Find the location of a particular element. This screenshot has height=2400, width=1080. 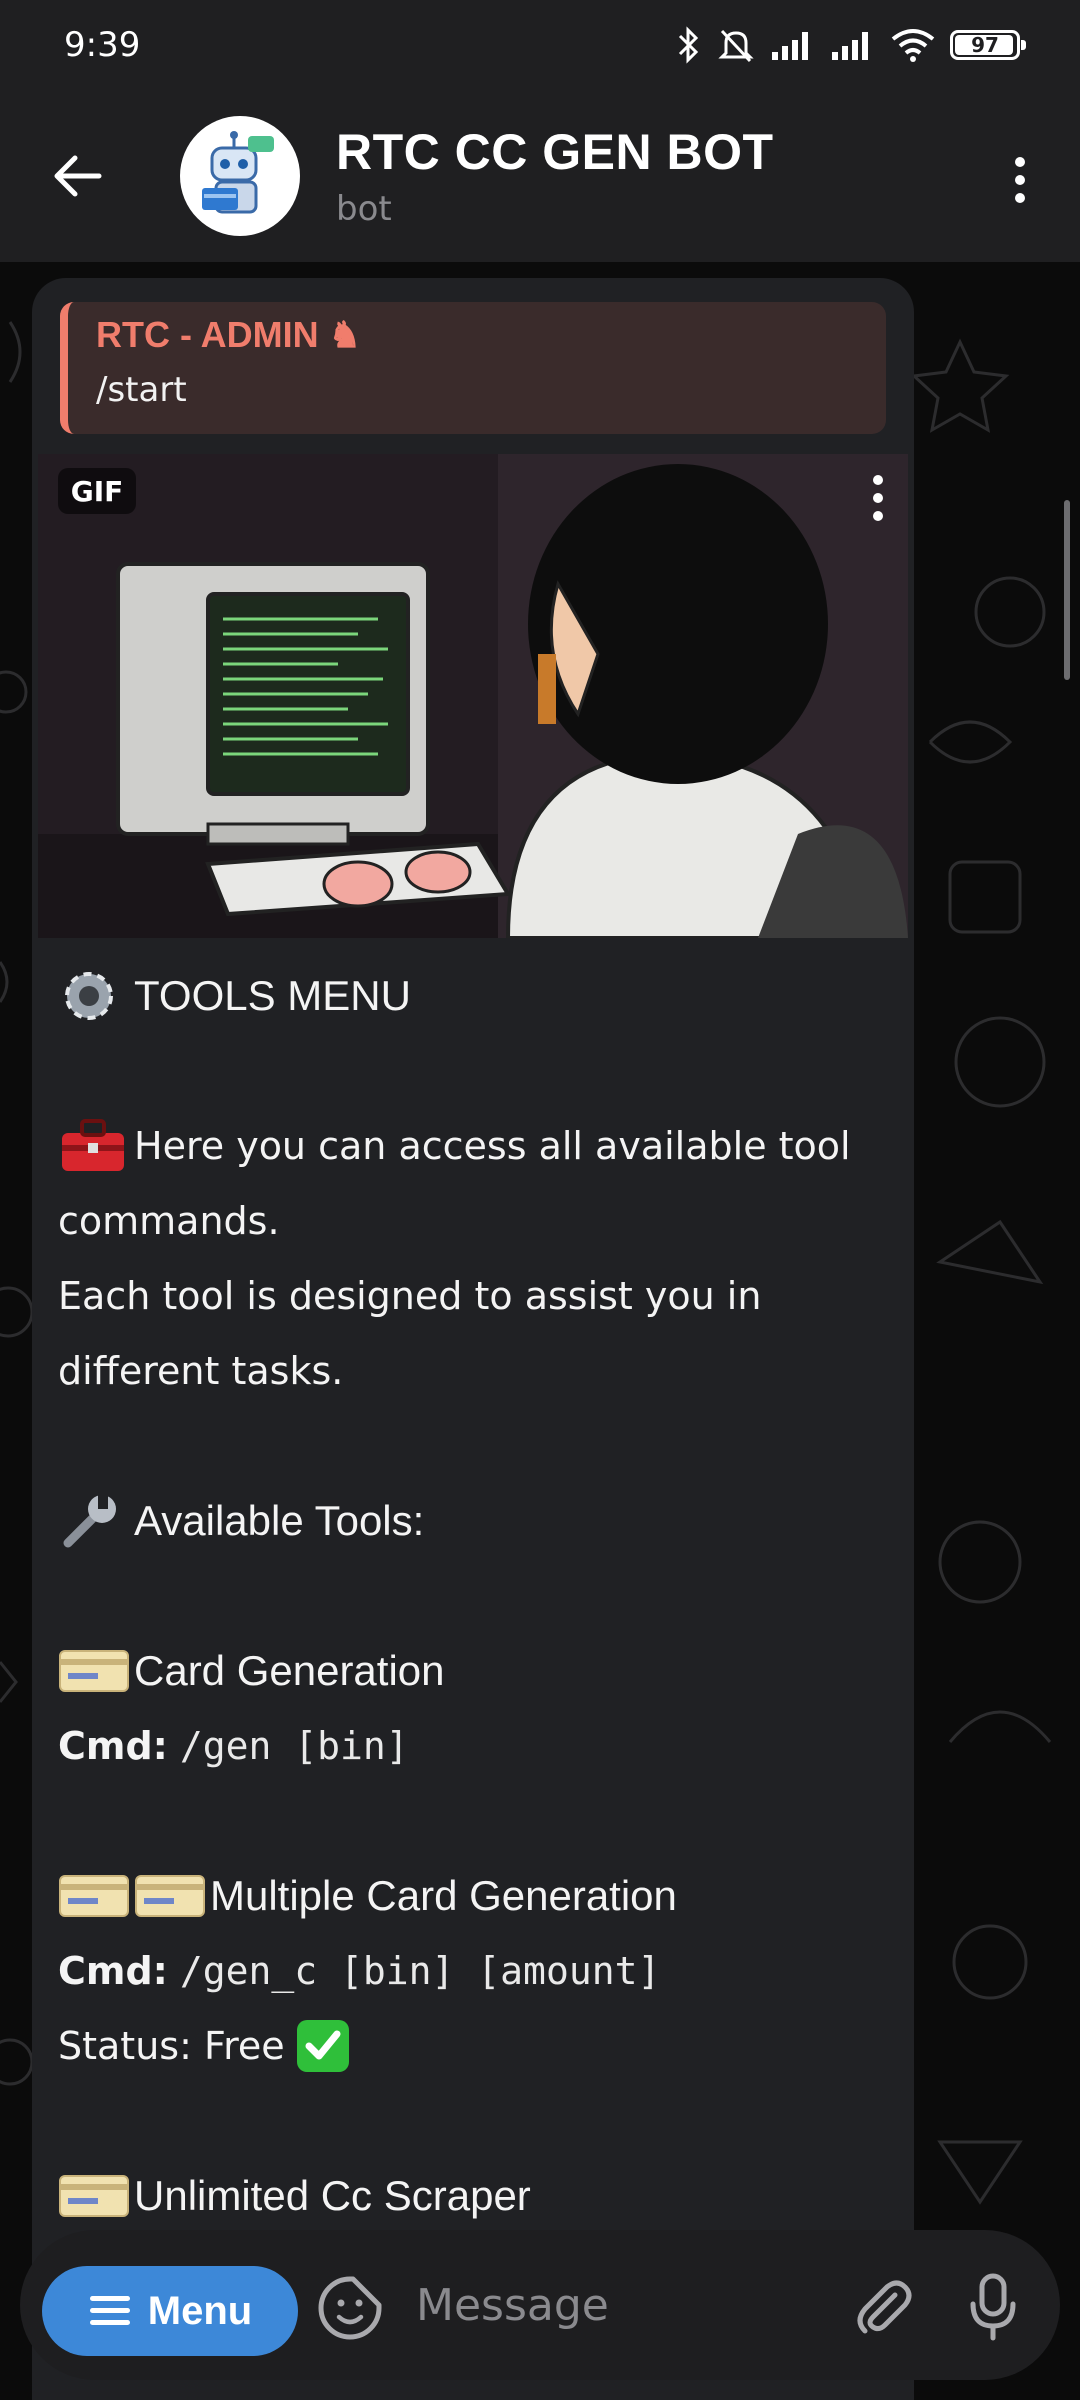

hamburger-icon is located at coordinates (109, 2310).